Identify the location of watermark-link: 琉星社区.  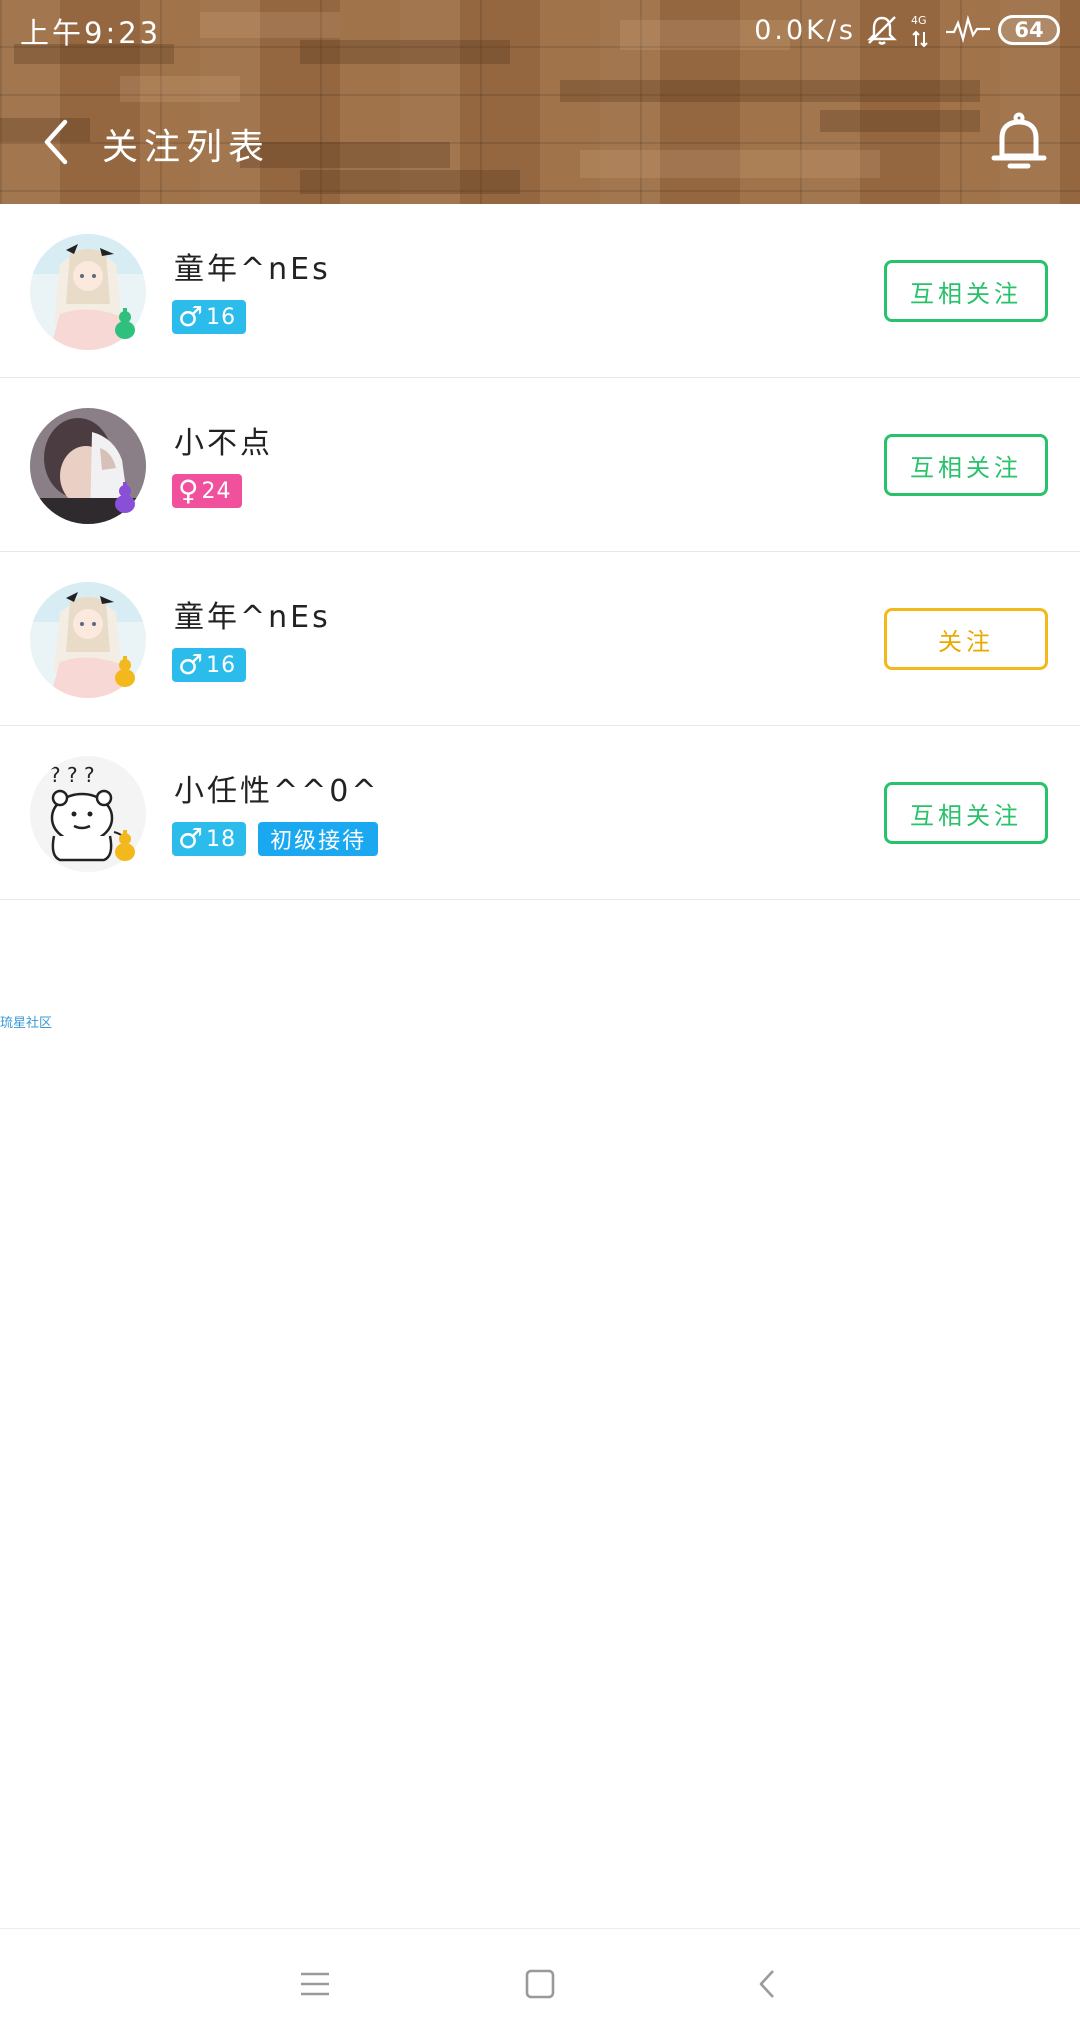
(26, 1021).